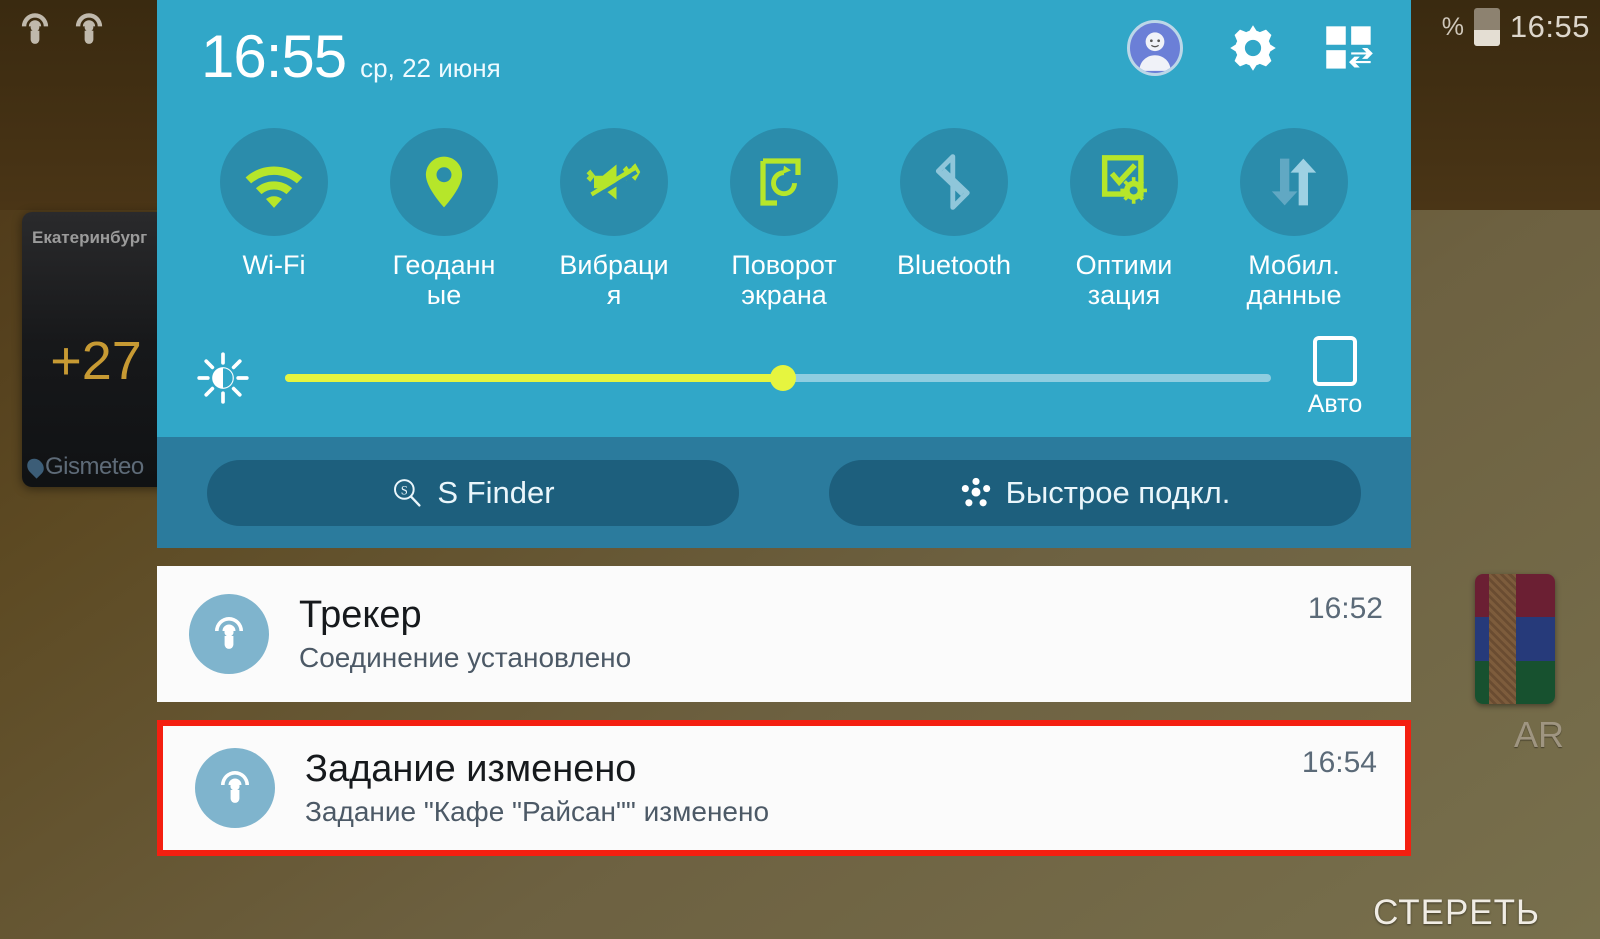 This screenshot has height=939, width=1600. I want to click on brightness-slider, so click(778, 378).